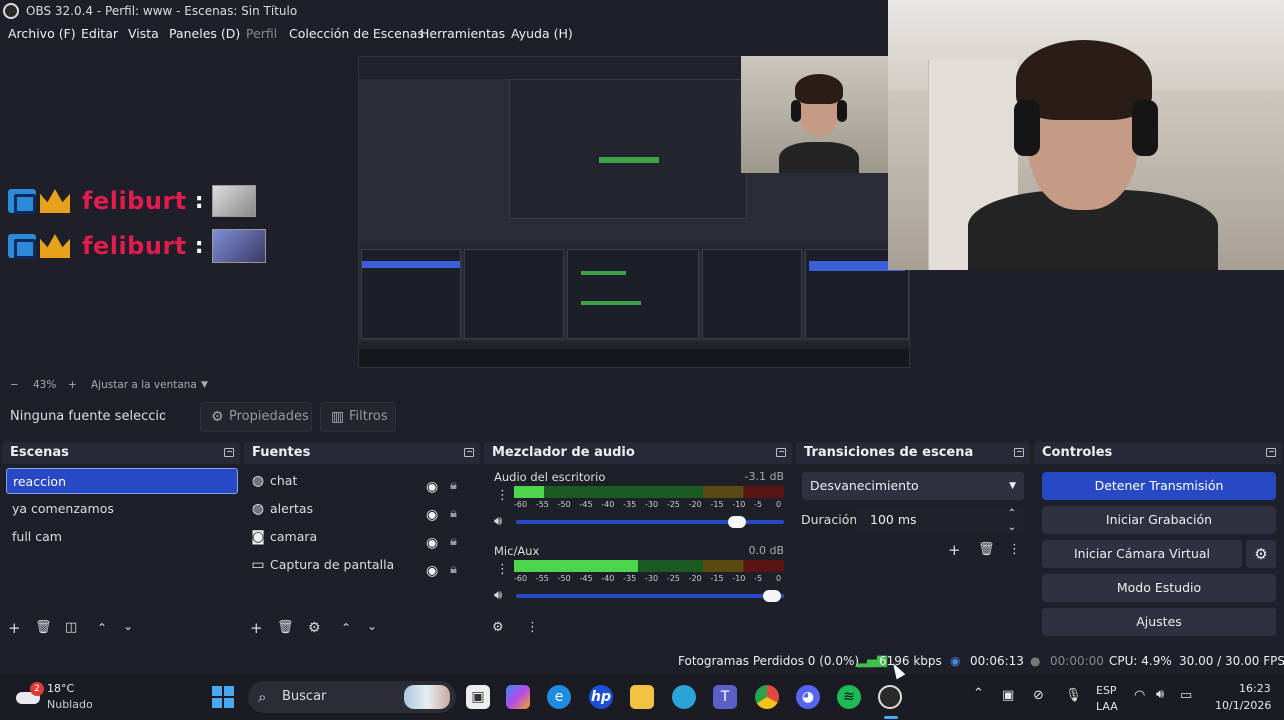  Describe the element at coordinates (954, 550) in the screenshot. I see `add-transition-icon: +` at that location.